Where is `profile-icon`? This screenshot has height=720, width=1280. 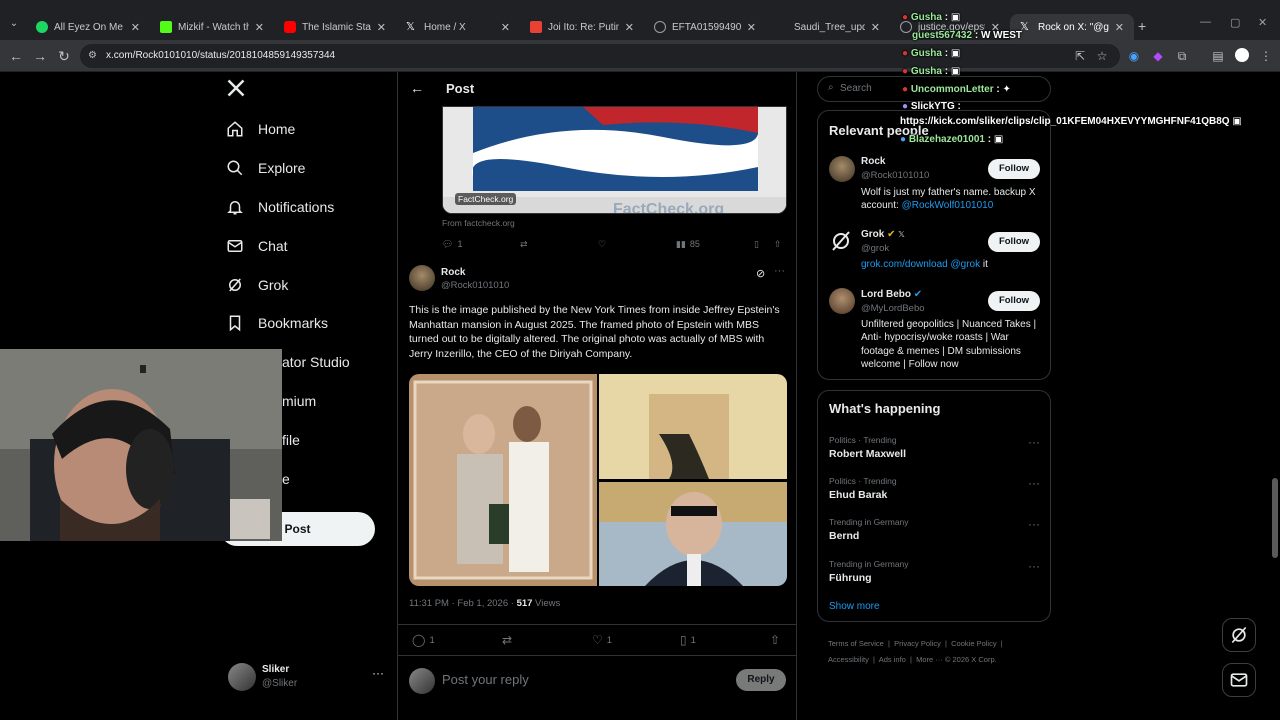 profile-icon is located at coordinates (1242, 56).